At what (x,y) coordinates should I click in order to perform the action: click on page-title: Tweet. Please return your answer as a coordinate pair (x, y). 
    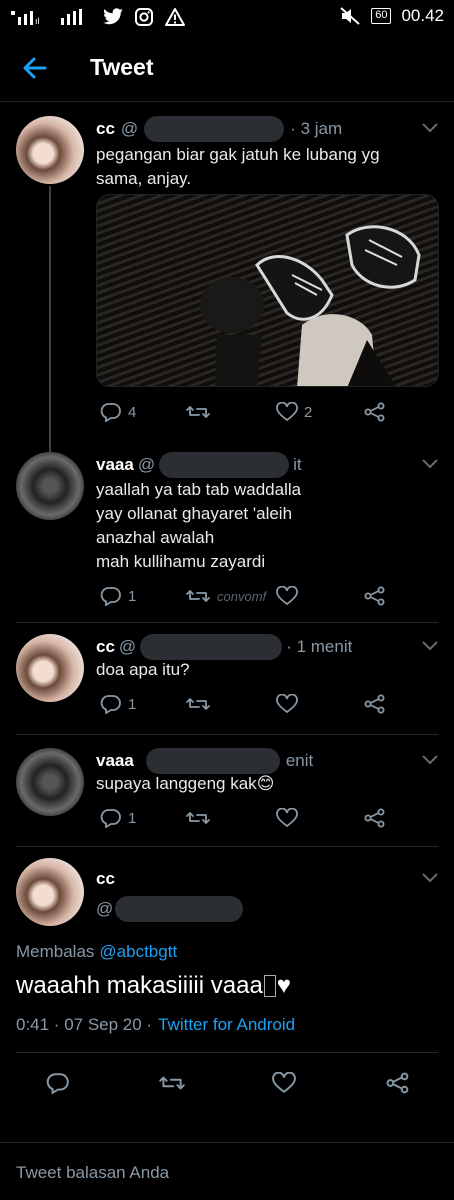
    Looking at the image, I should click on (122, 67).